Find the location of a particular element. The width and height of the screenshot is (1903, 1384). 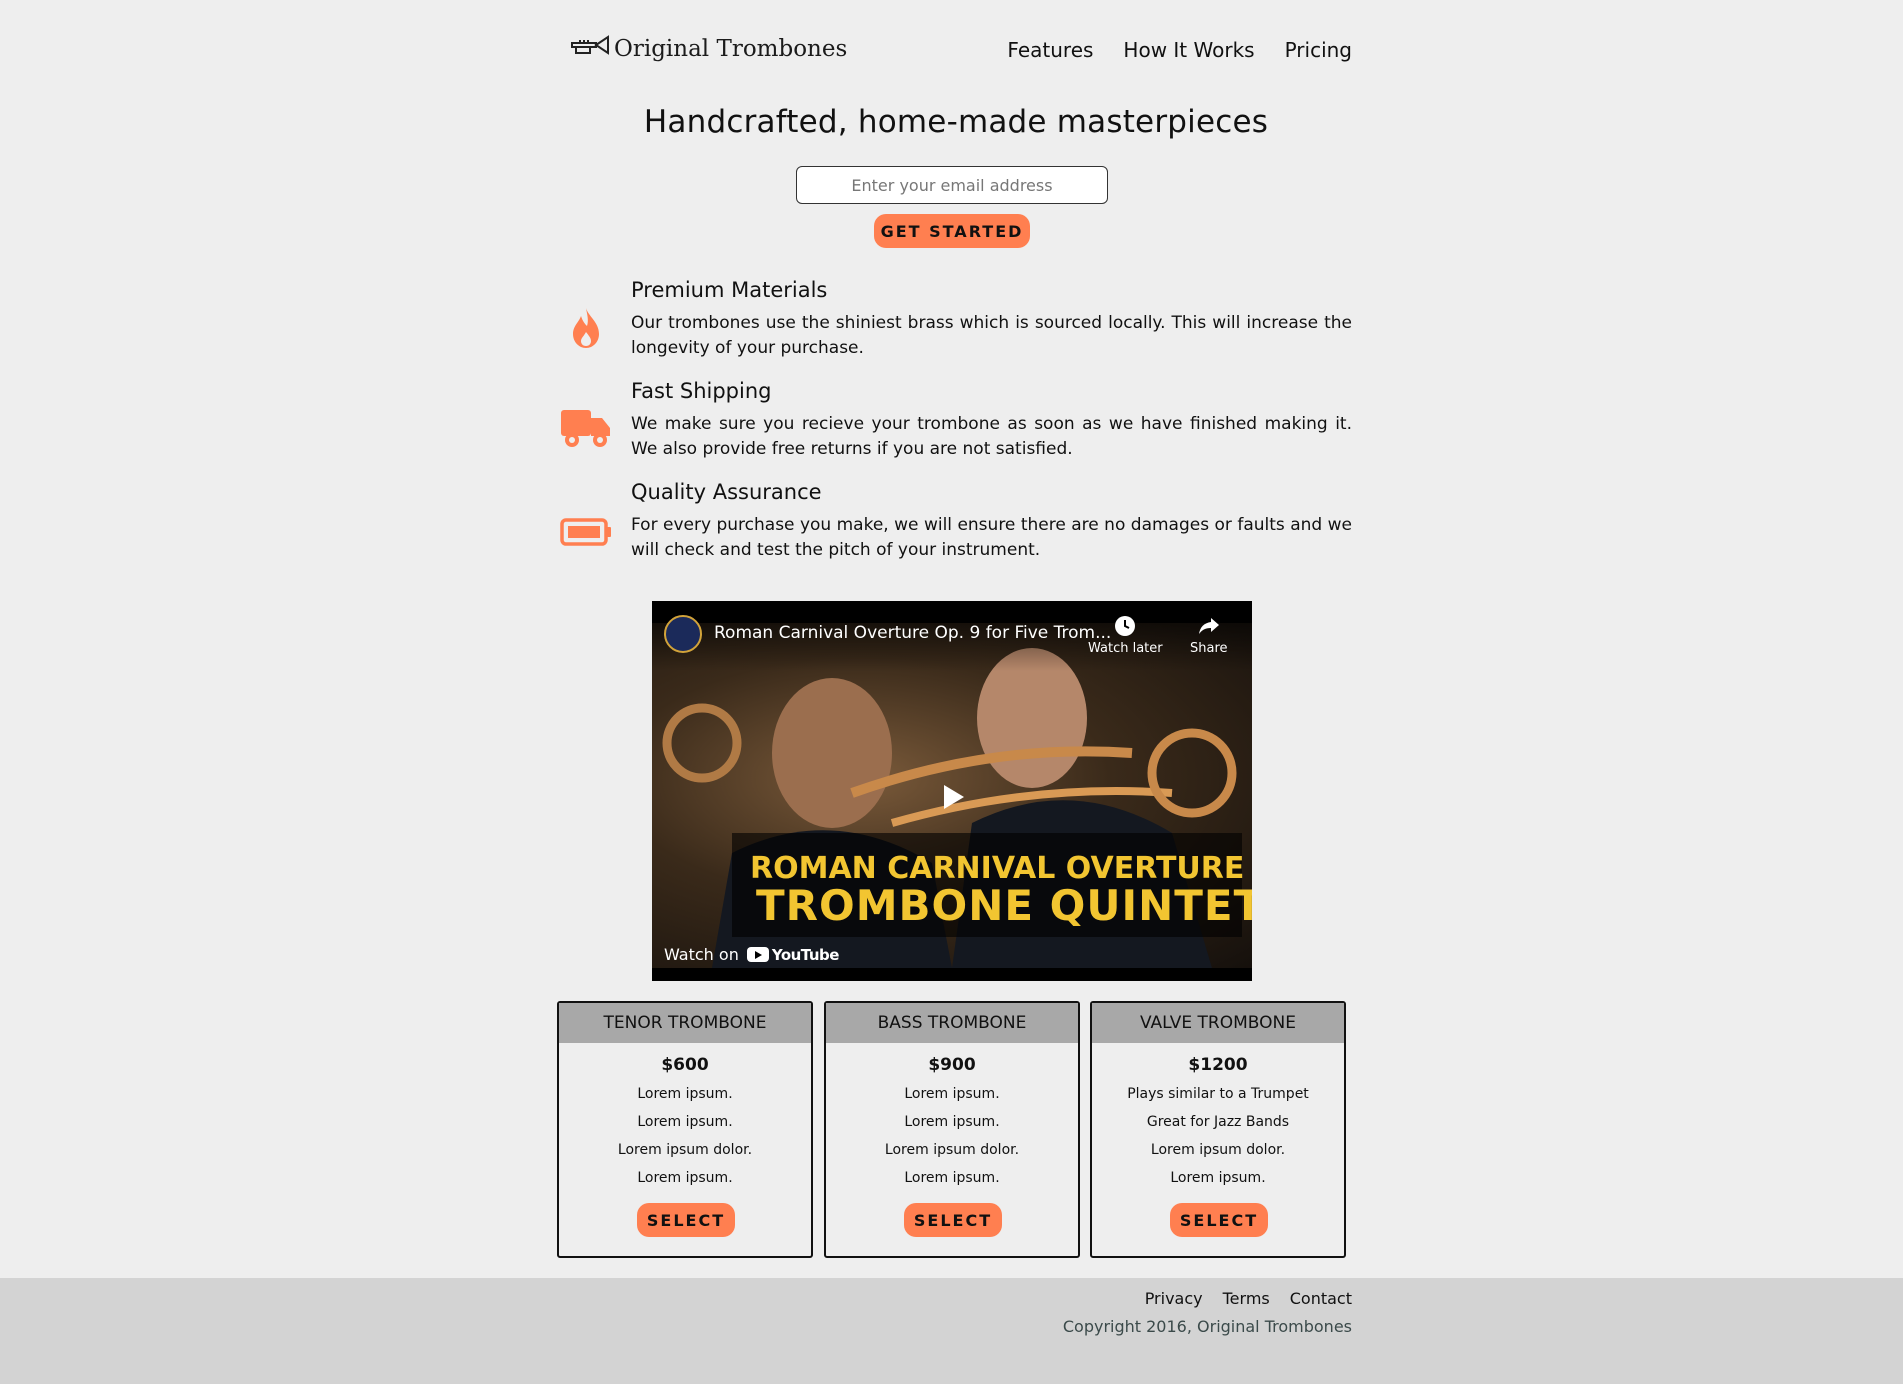

video-caption: ROMAN CARNIVAL OVERTURE TROMBONE QUINTET is located at coordinates (992, 885).